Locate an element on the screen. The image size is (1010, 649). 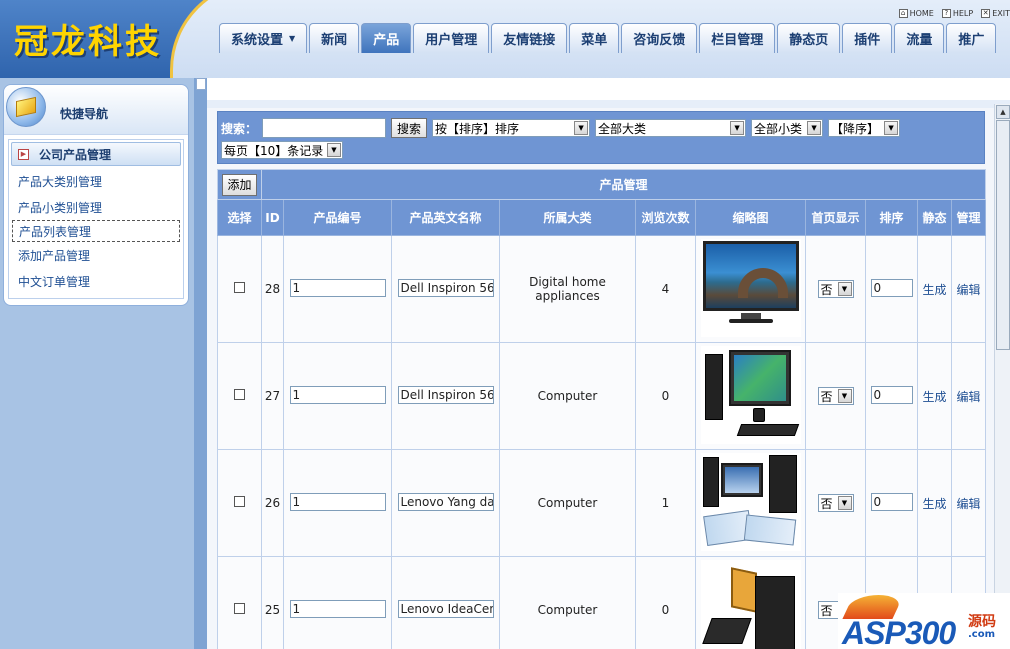
tab-products: 产品 is located at coordinates (386, 38).